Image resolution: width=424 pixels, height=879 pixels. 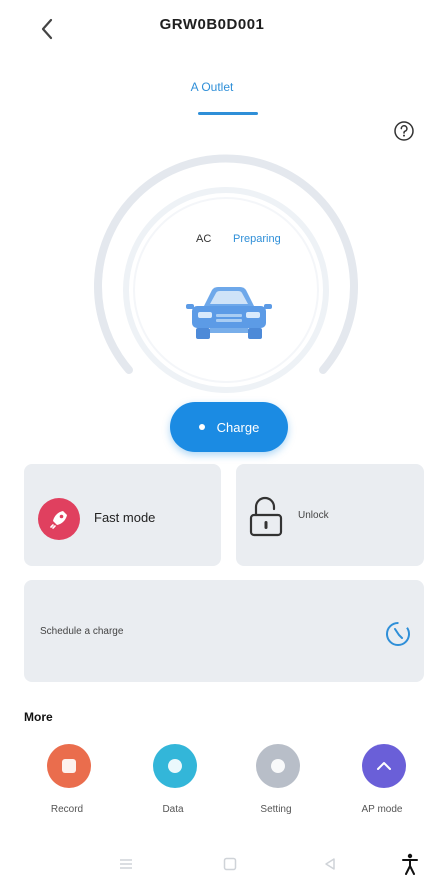 What do you see at coordinates (201, 427) in the screenshot?
I see `charge-dot-icon` at bounding box center [201, 427].